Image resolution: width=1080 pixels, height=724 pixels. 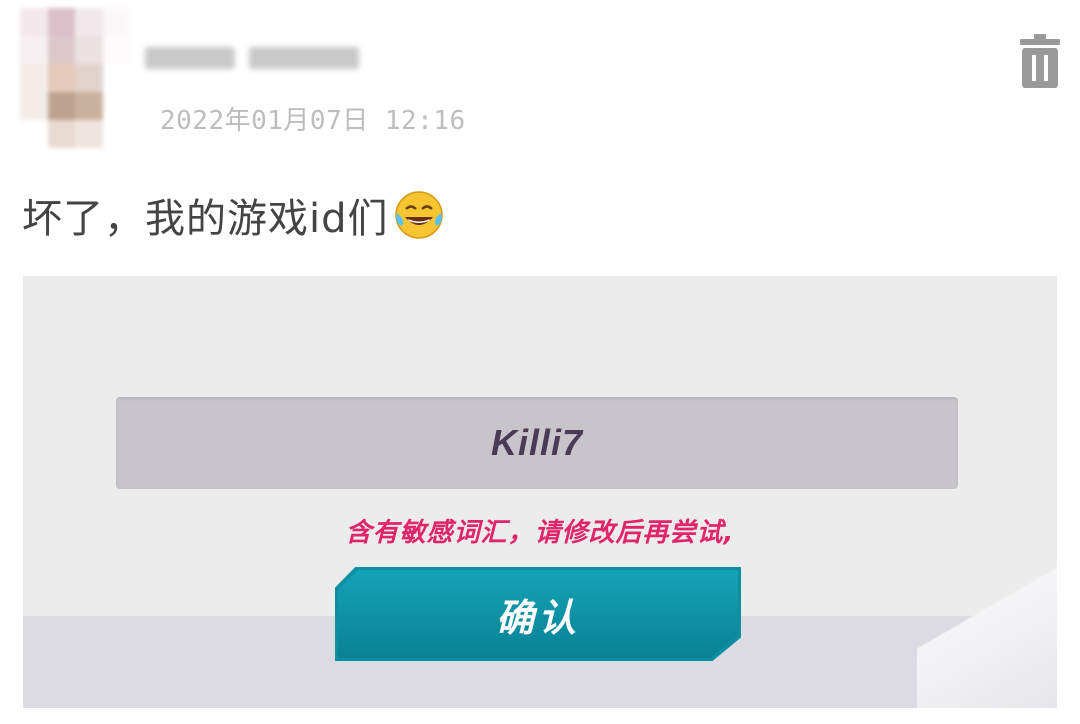 I want to click on name-input: Killi7, so click(x=537, y=443).